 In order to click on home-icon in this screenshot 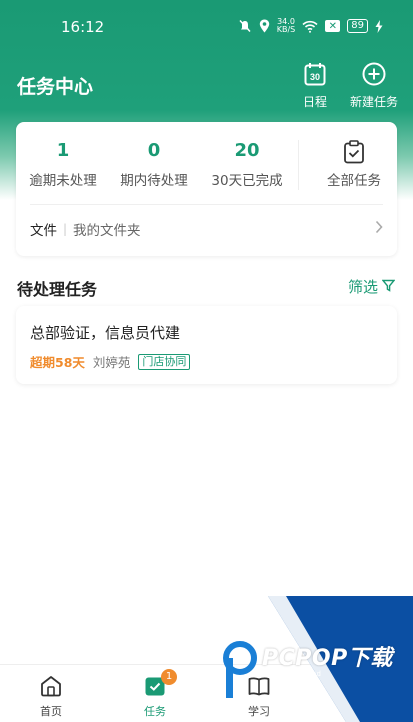, I will do `click(51, 686)`.